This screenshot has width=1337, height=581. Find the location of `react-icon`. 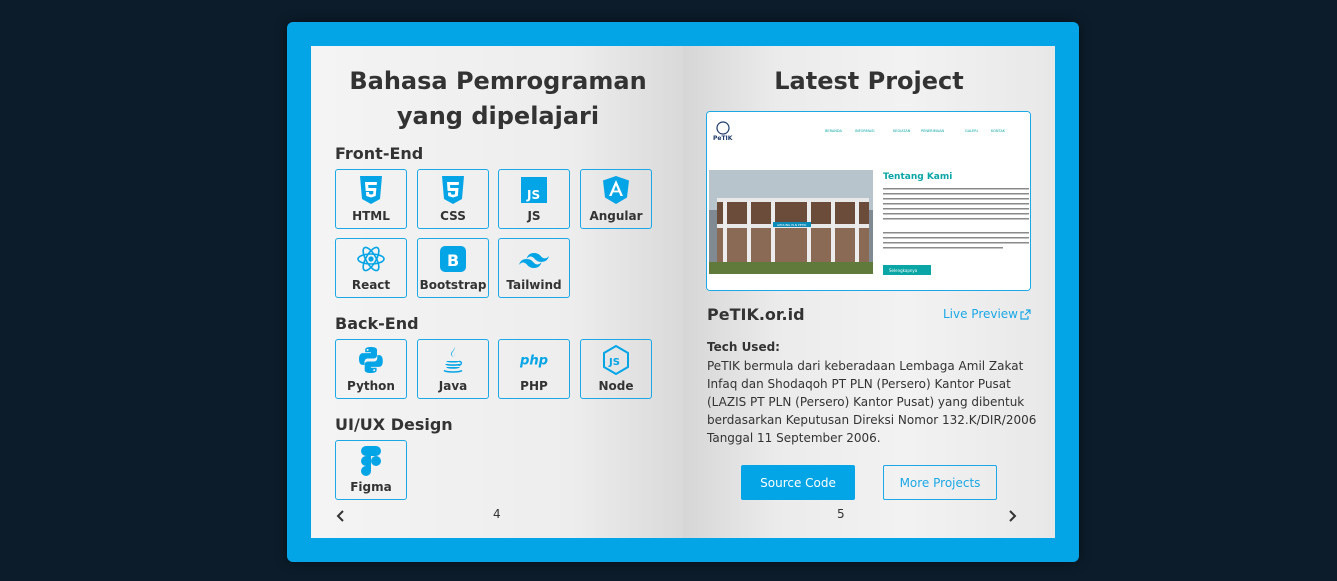

react-icon is located at coordinates (371, 259).